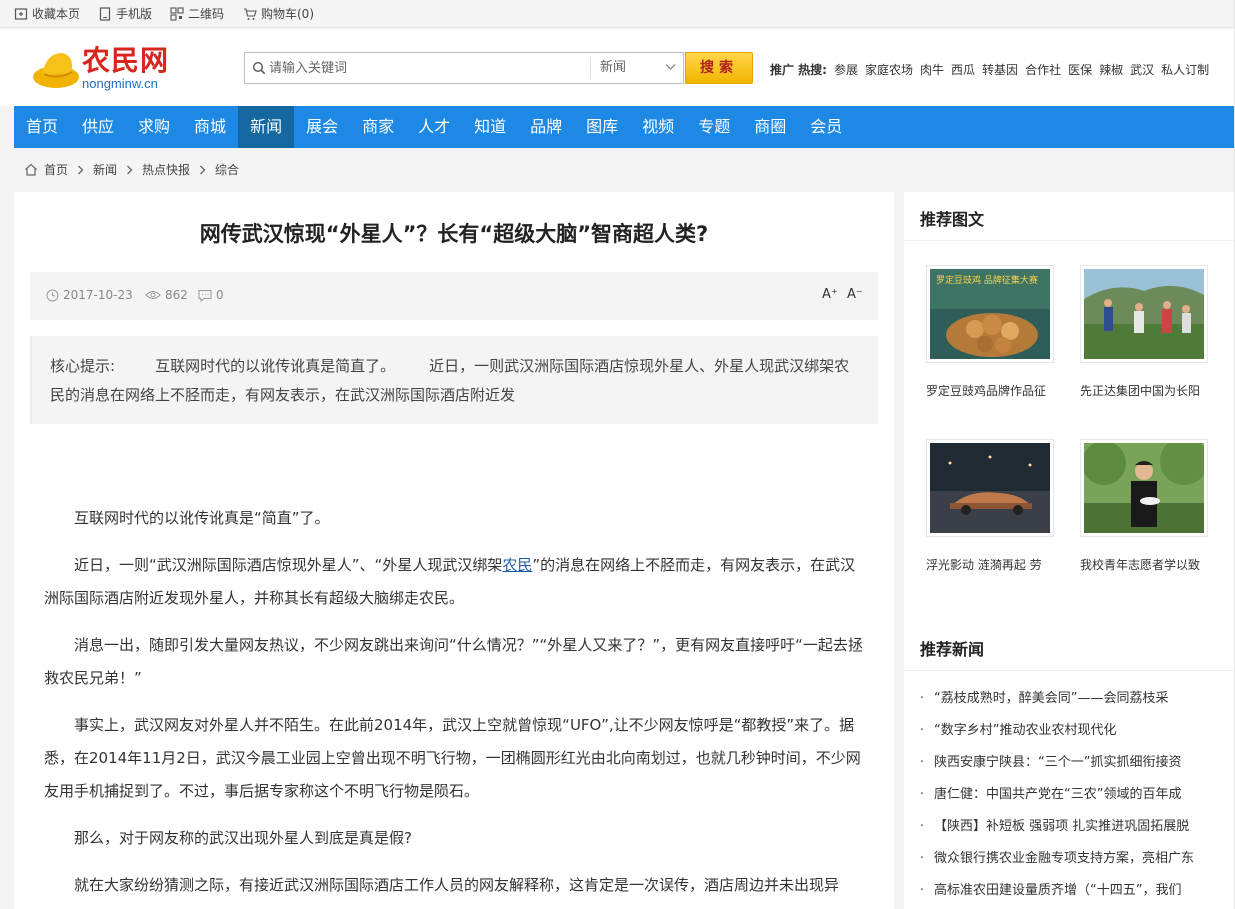 The image size is (1235, 909). Describe the element at coordinates (613, 67) in the screenshot. I see `search-category-value: 新闻` at that location.